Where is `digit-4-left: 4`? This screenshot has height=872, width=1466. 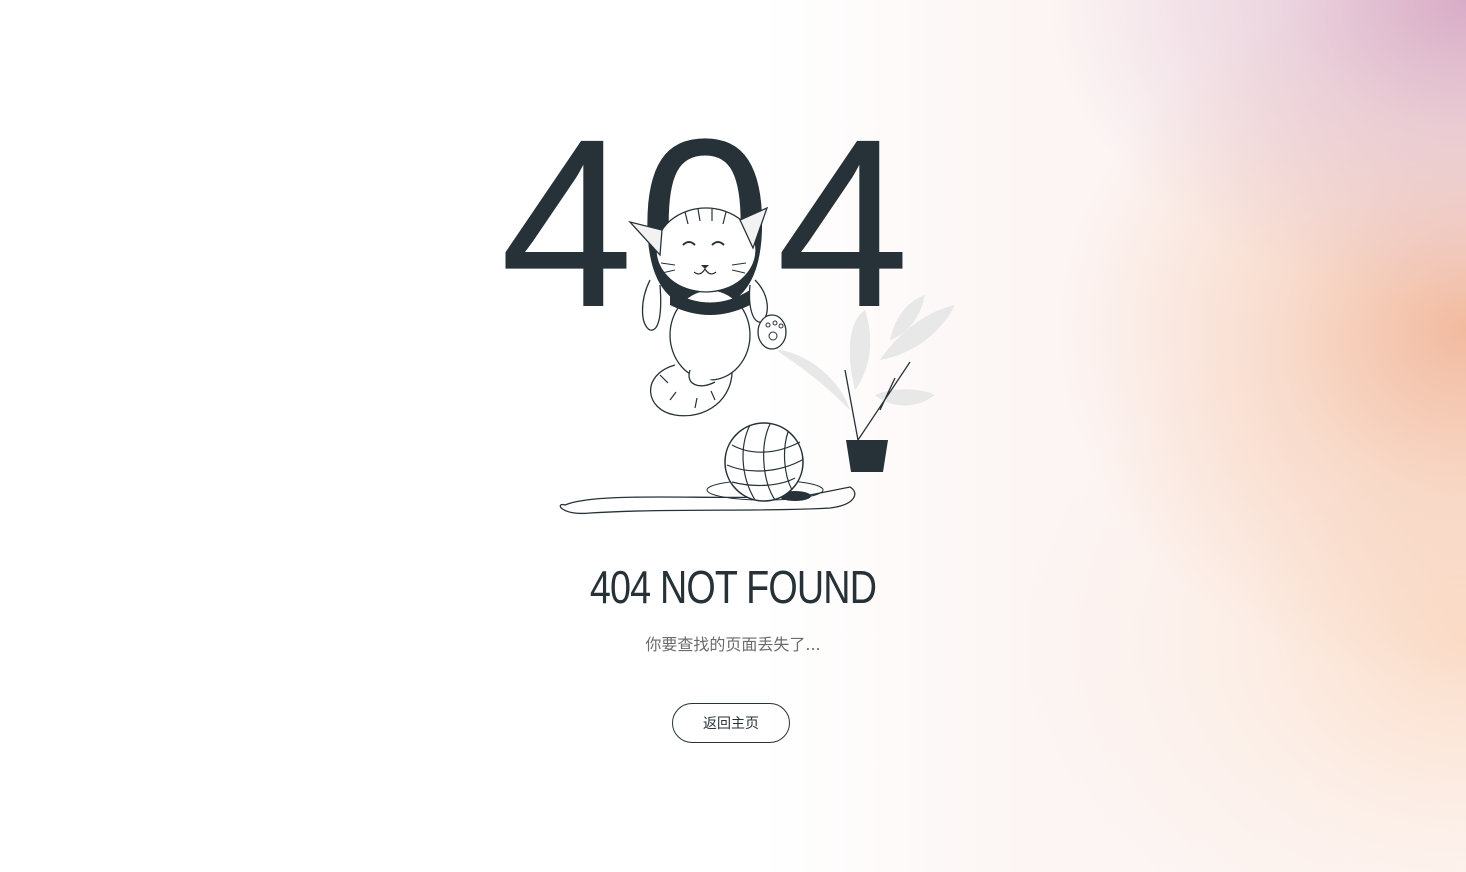 digit-4-left: 4 is located at coordinates (566, 233).